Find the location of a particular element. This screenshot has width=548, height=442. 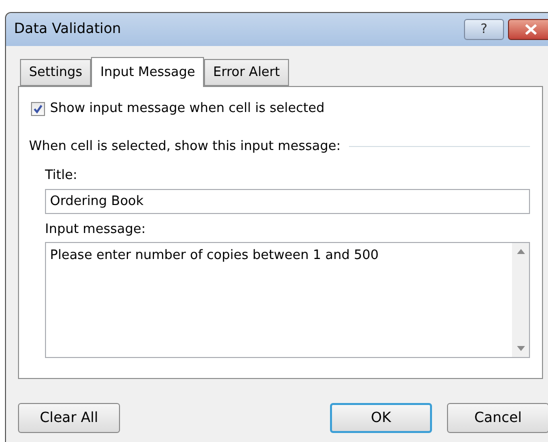

dialog-button: Cancel is located at coordinates (497, 418).